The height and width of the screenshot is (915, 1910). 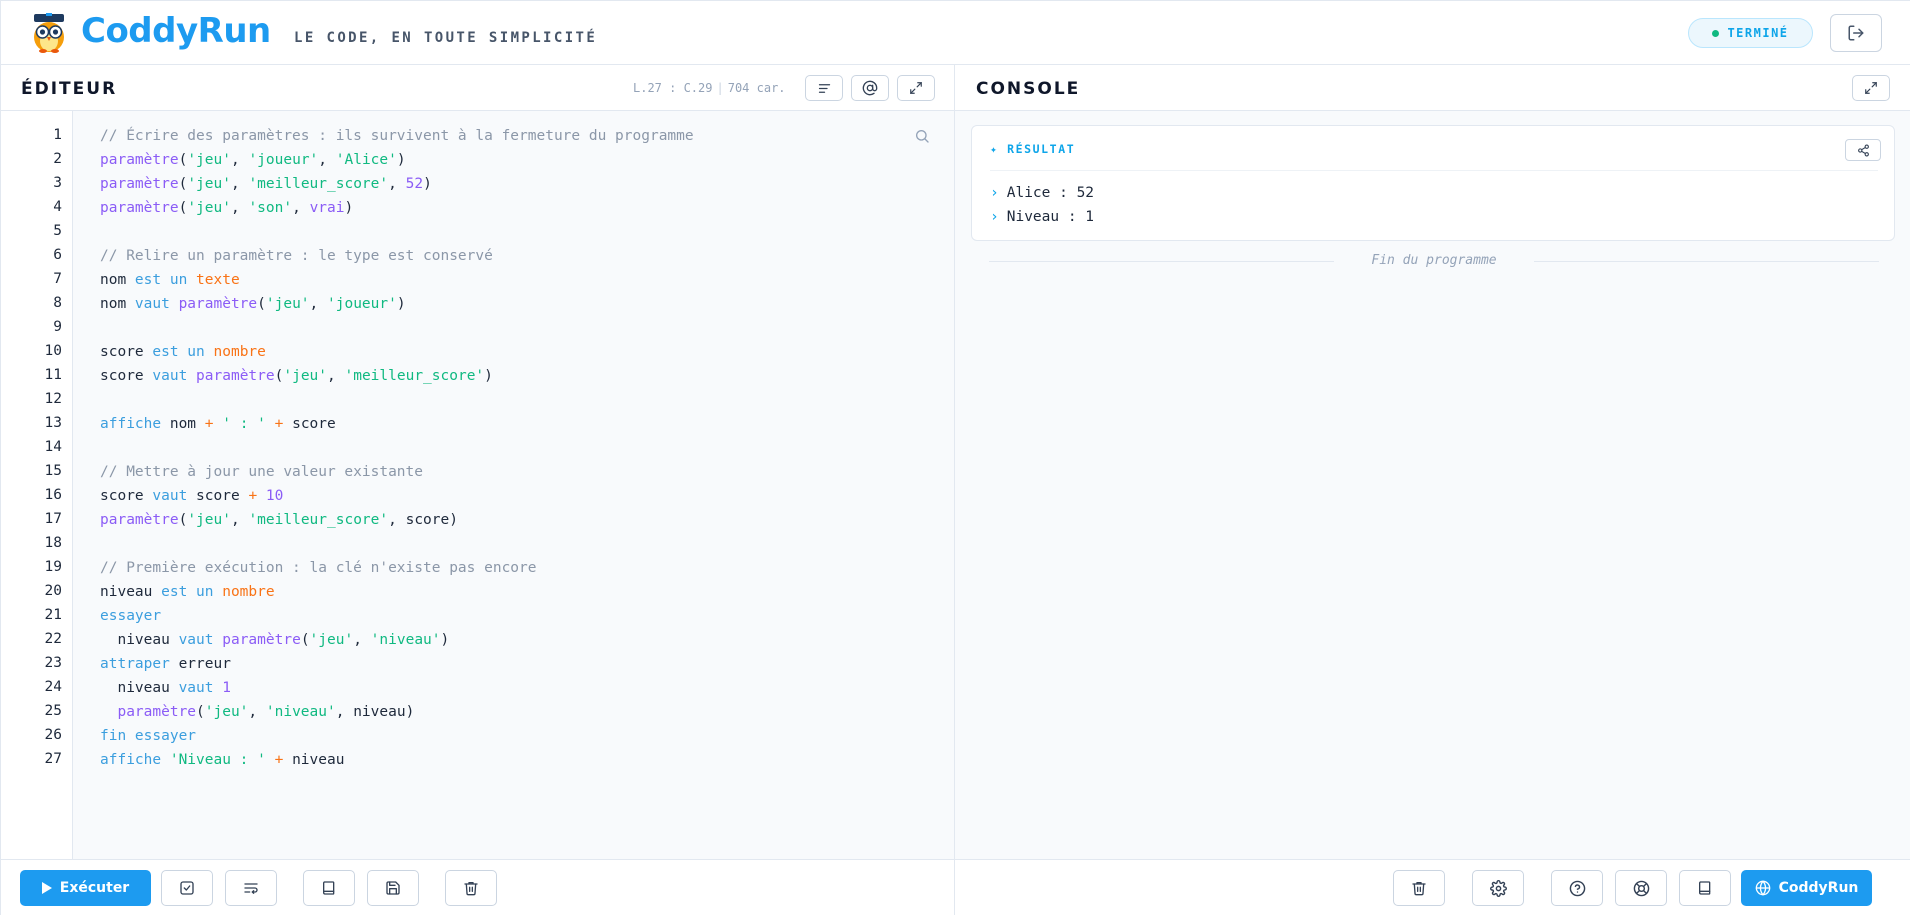 I want to click on clear-console-button, so click(x=1419, y=888).